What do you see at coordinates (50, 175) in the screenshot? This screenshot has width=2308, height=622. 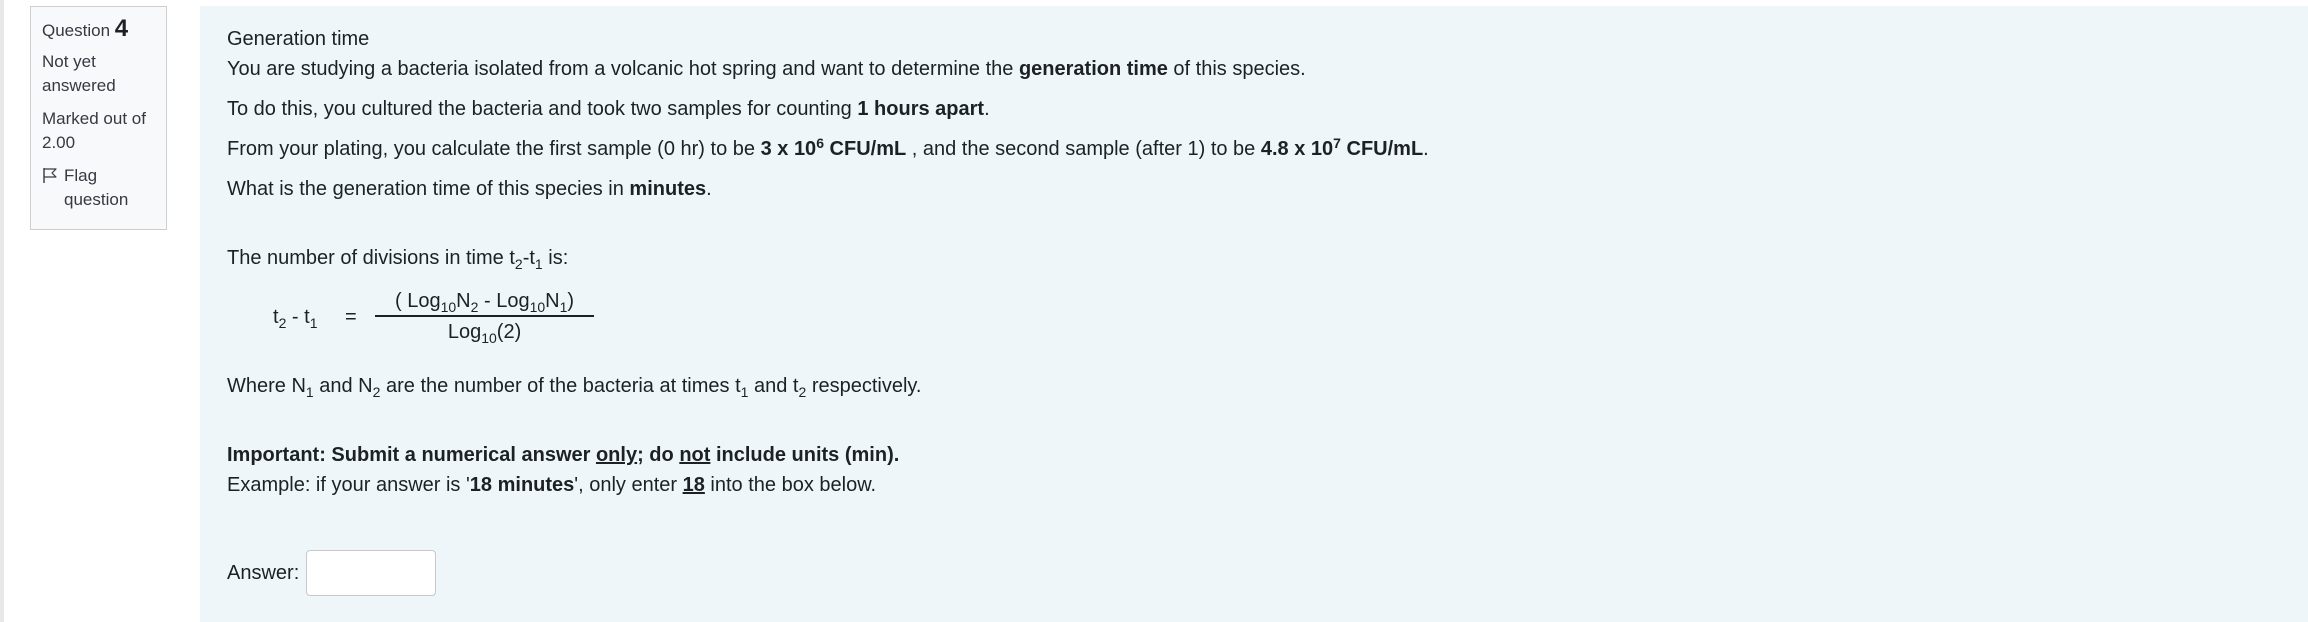 I see `flag-icon` at bounding box center [50, 175].